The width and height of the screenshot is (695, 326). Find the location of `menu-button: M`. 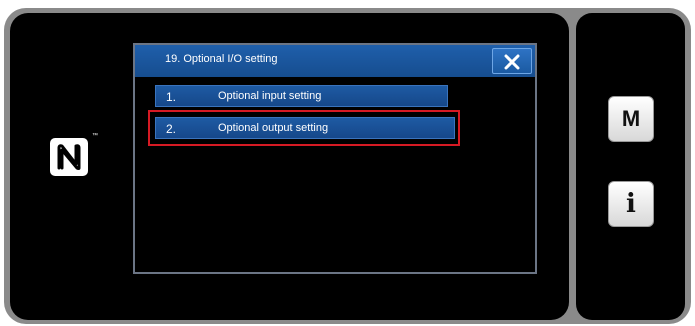

menu-button: M is located at coordinates (631, 119).